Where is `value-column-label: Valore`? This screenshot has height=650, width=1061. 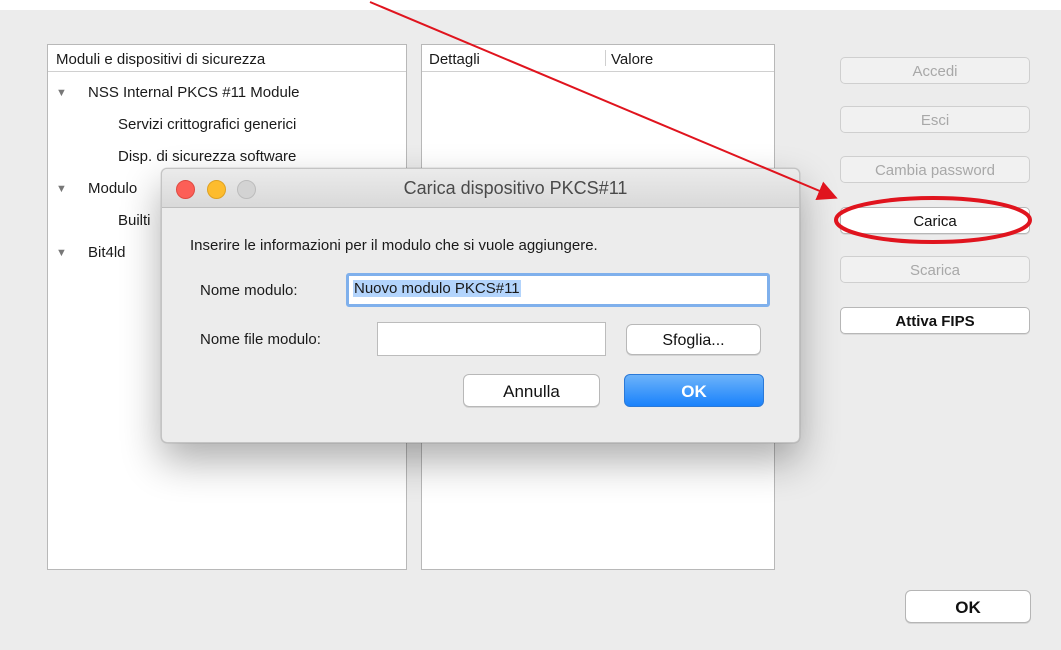
value-column-label: Valore is located at coordinates (632, 60).